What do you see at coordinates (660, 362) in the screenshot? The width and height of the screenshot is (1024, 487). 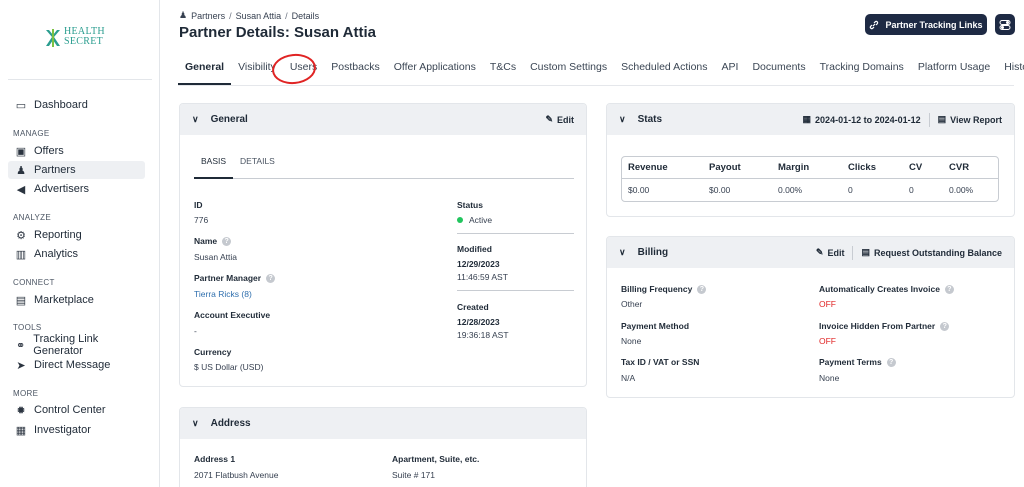 I see `tax-id-label: Tax ID / VAT or SSN` at bounding box center [660, 362].